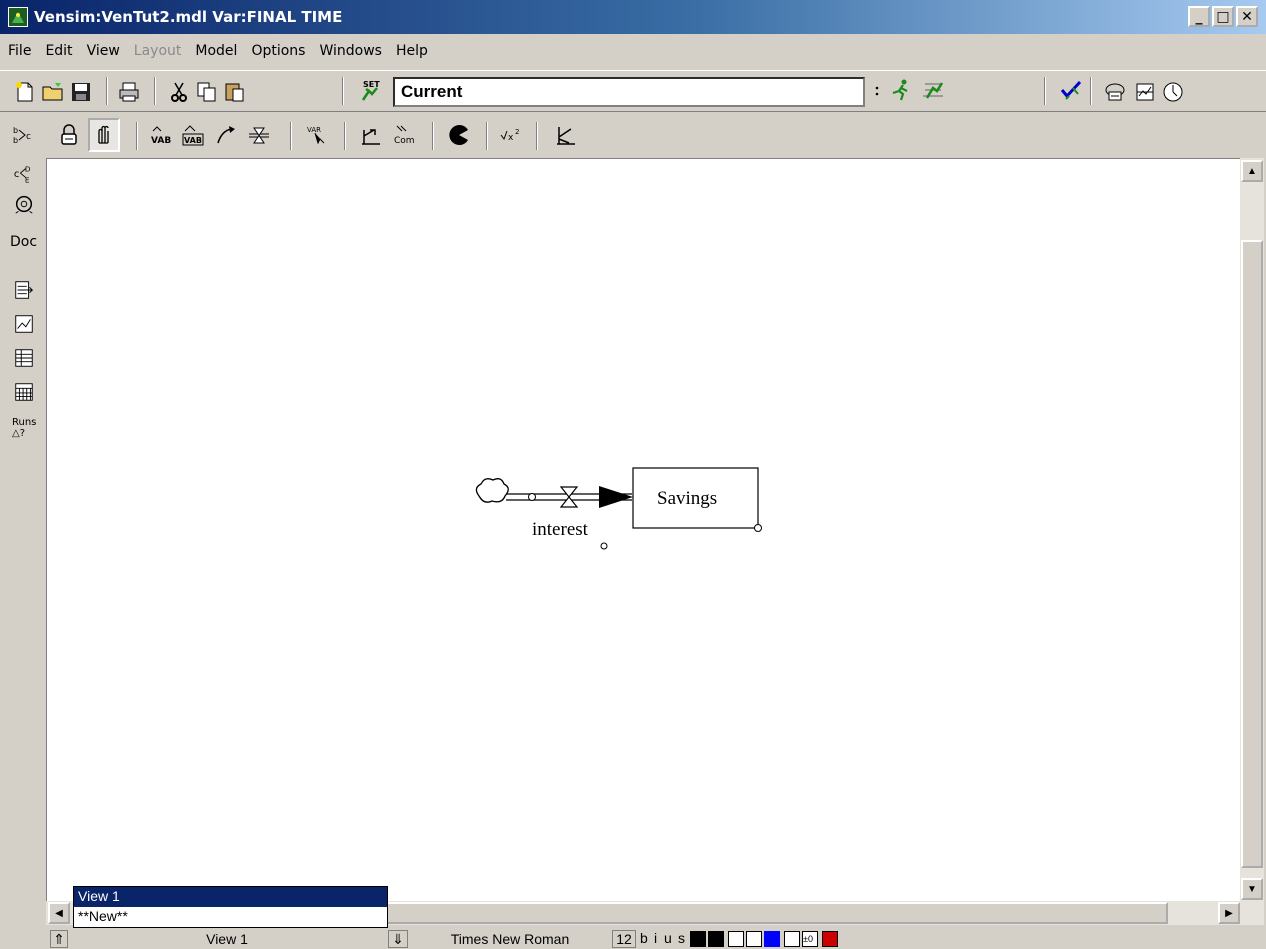 The image size is (1266, 949). I want to click on font-down-icon: ⇓, so click(398, 939).